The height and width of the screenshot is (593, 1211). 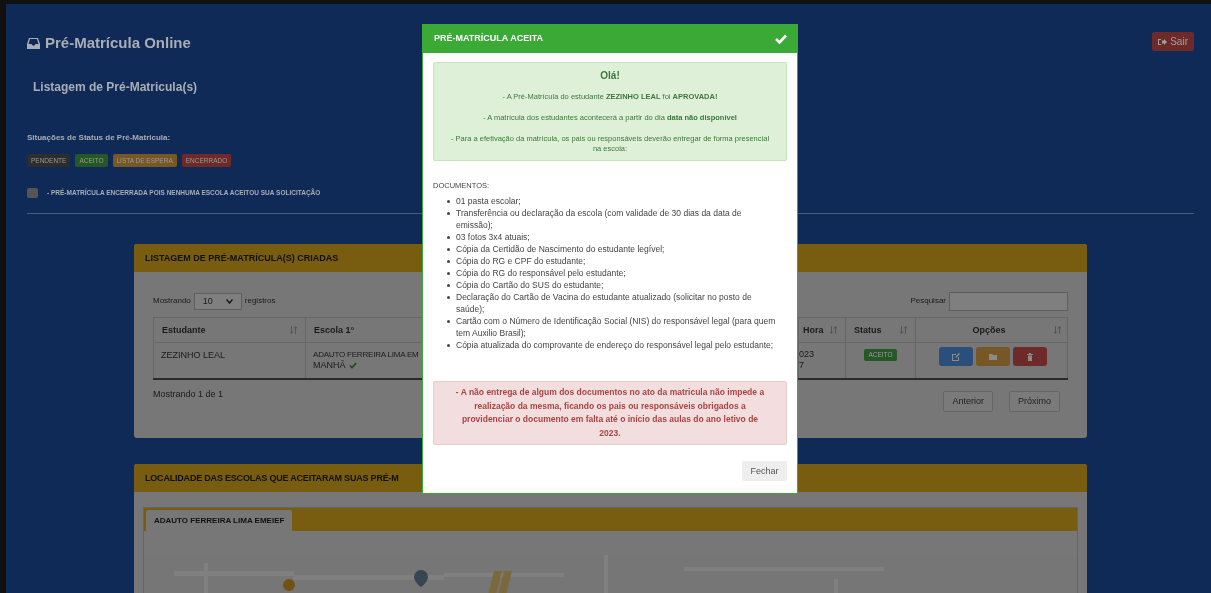 I want to click on table-cell: 7, so click(x=801, y=366).